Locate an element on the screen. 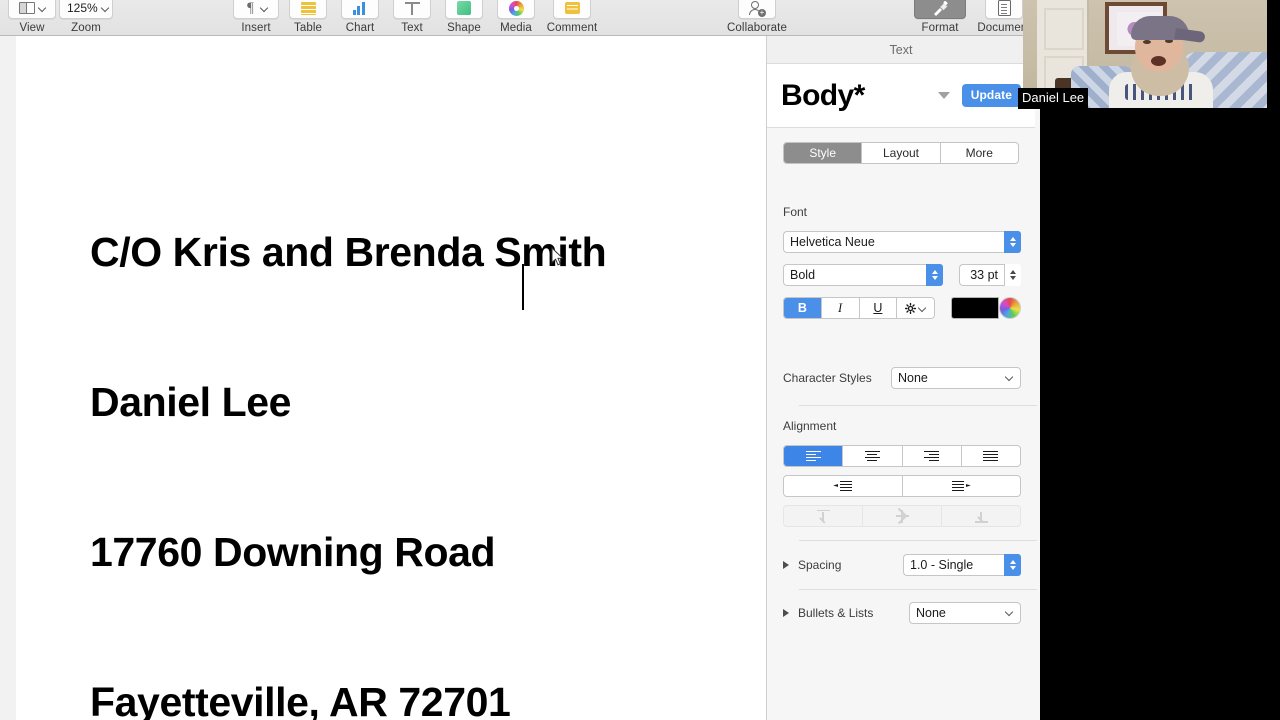 This screenshot has height=720, width=1280. zoom-value: 125% is located at coordinates (82, 8).